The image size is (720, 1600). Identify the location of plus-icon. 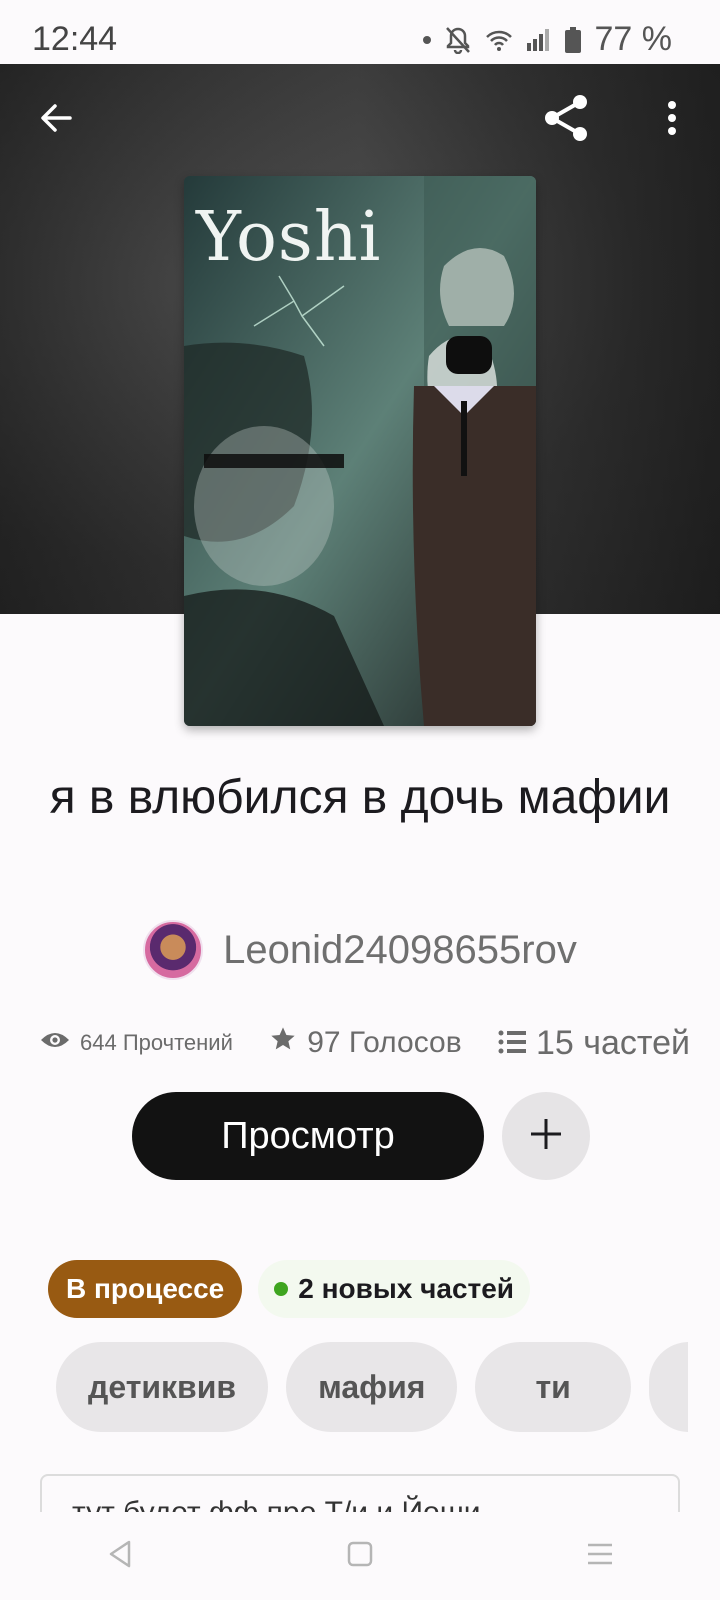
(546, 1136).